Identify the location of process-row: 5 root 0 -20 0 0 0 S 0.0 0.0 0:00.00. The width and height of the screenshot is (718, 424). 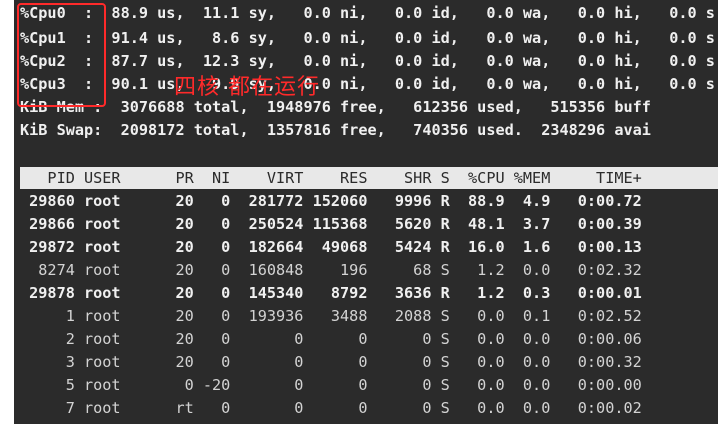
(331, 385).